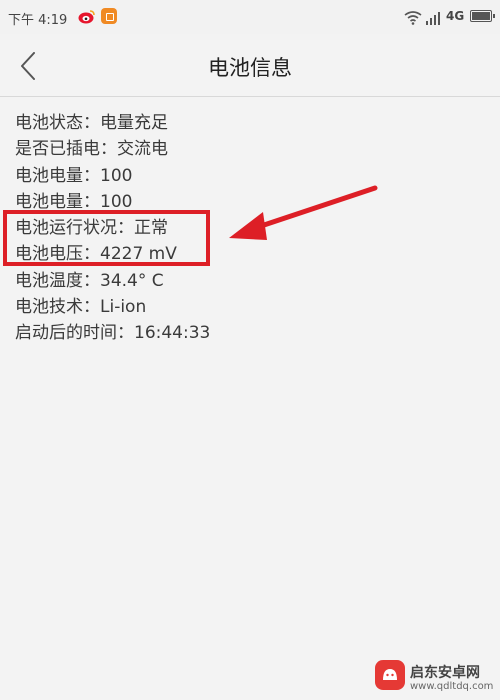 Image resolution: width=500 pixels, height=700 pixels. I want to click on info-value: 交流电, so click(142, 149).